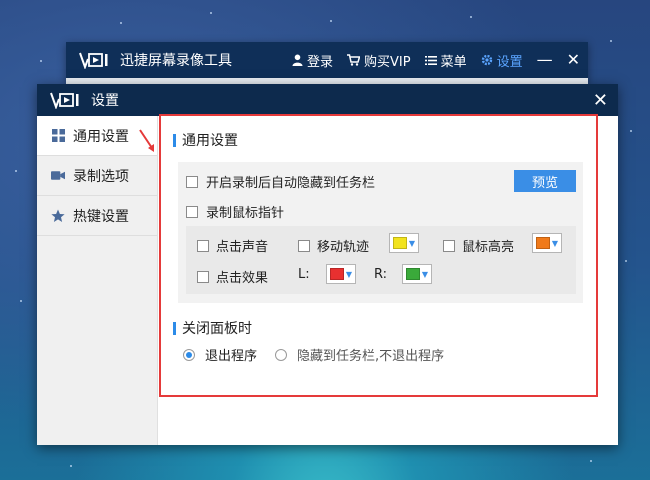 Image resolution: width=650 pixels, height=480 pixels. Describe the element at coordinates (430, 60) in the screenshot. I see `menu-icon` at that location.